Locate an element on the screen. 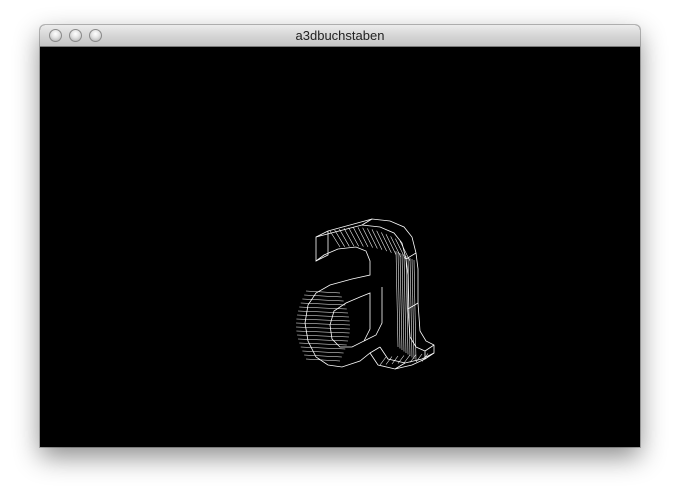  title-bar: a3dbuchstaben is located at coordinates (340, 36).